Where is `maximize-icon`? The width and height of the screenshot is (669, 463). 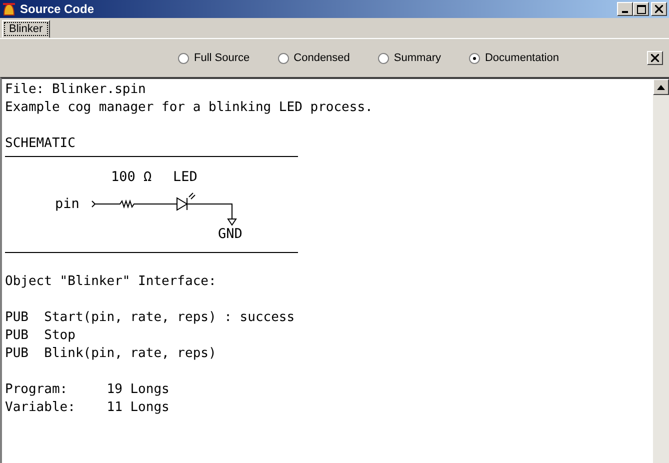
maximize-icon is located at coordinates (641, 9).